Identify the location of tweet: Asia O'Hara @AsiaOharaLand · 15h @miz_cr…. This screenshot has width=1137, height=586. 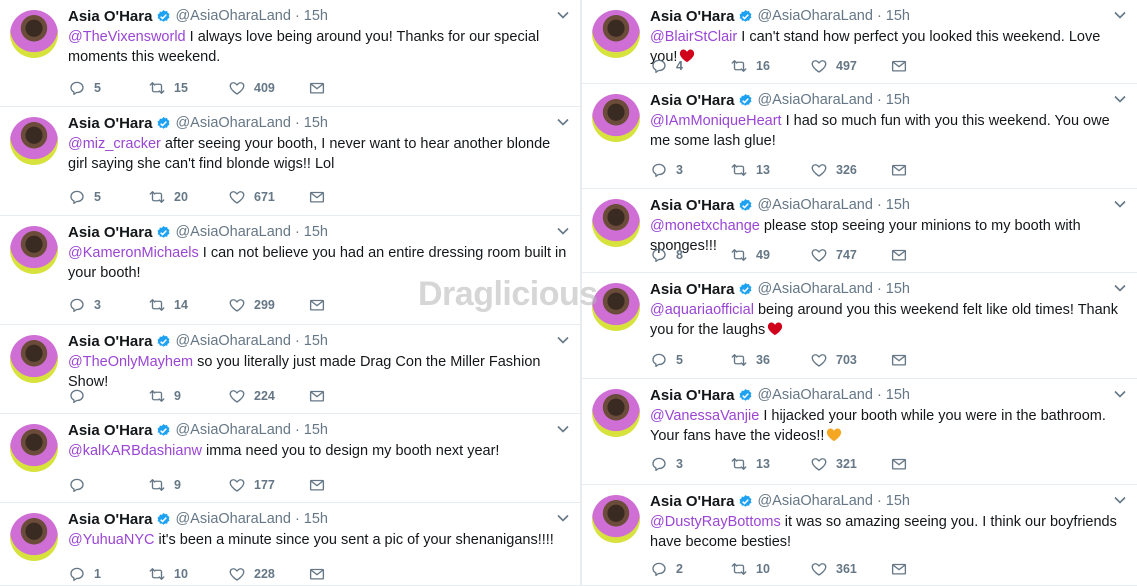
(290, 161).